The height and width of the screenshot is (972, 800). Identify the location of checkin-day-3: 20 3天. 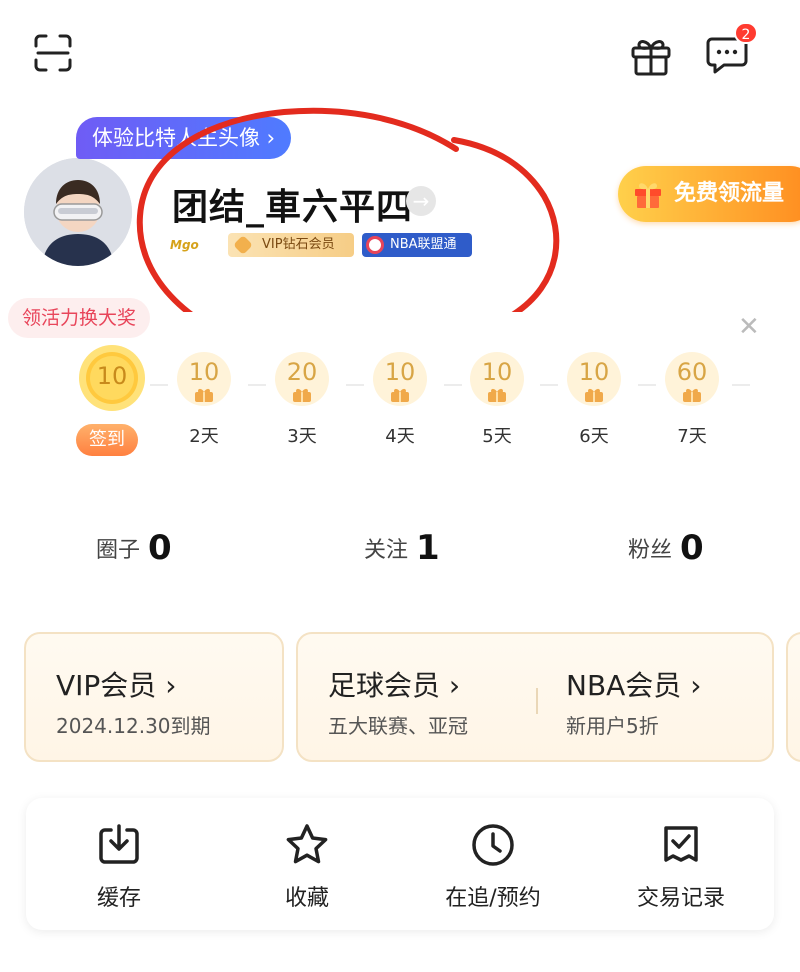
(302, 400).